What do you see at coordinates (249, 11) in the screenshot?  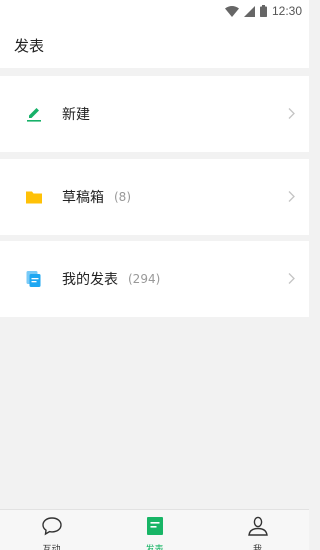 I see `signal-icon` at bounding box center [249, 11].